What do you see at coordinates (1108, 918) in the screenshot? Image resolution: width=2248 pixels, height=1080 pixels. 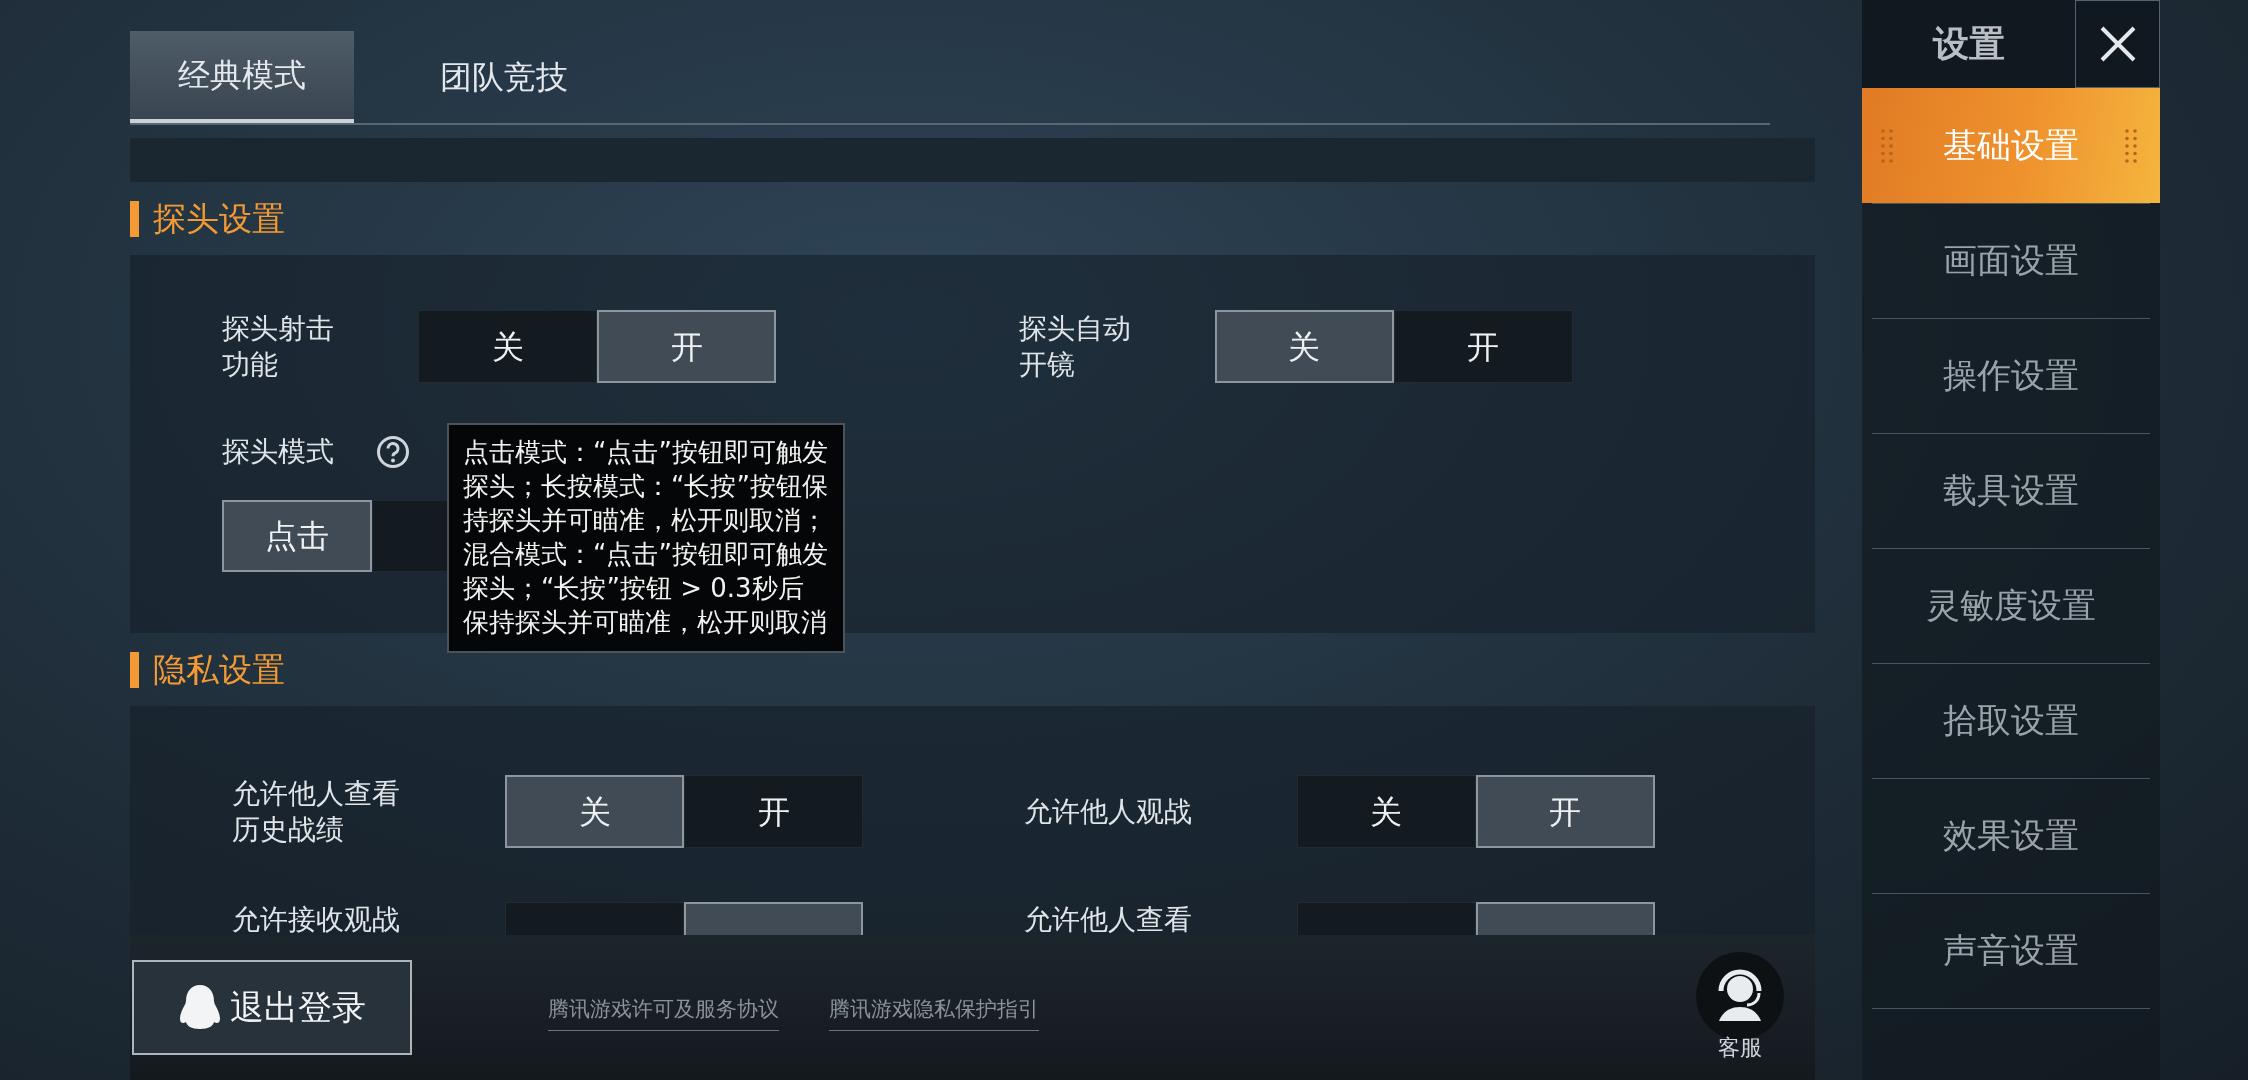 I see `setting-label: 允许他人查看` at bounding box center [1108, 918].